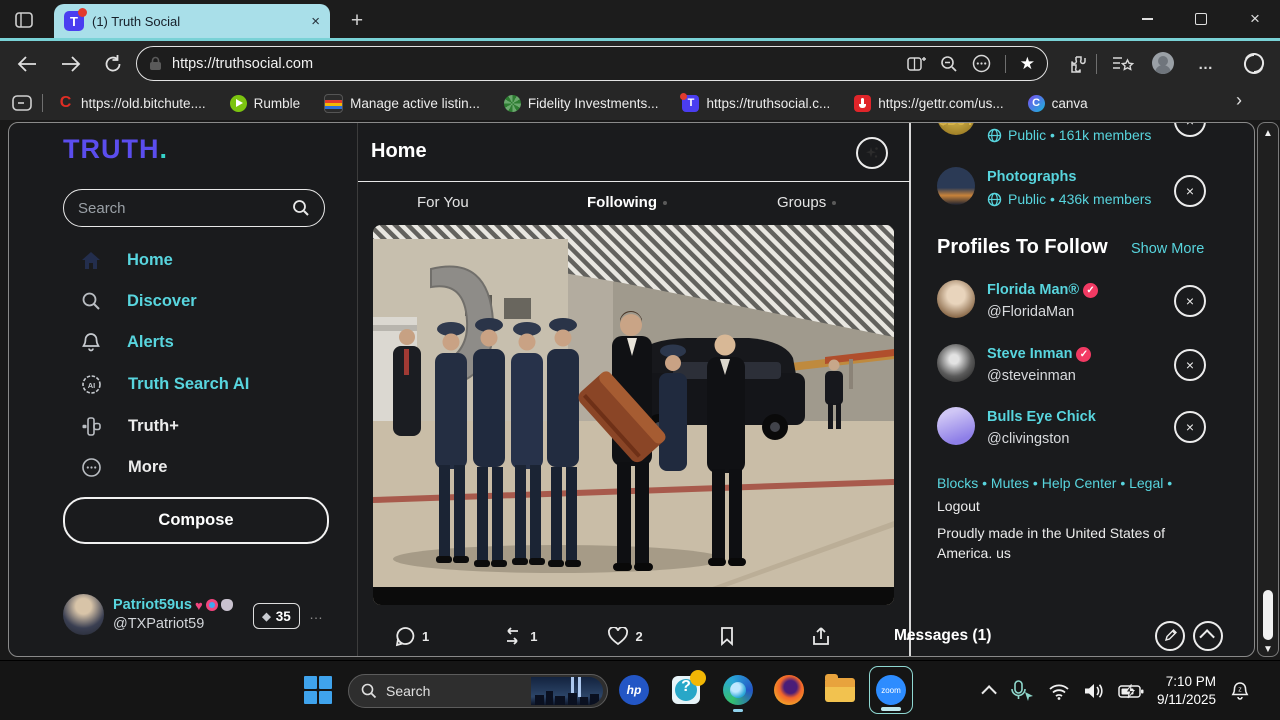 This screenshot has width=1280, height=720. I want to click on tab-following: Following, so click(627, 202).